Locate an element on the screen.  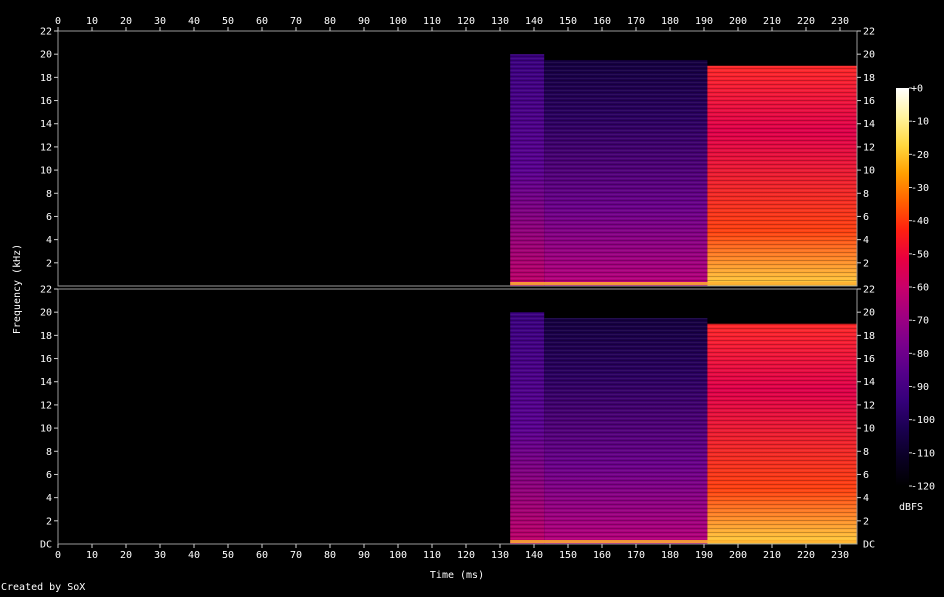
colorbar-tick-label: -20 is located at coordinates (920, 155).